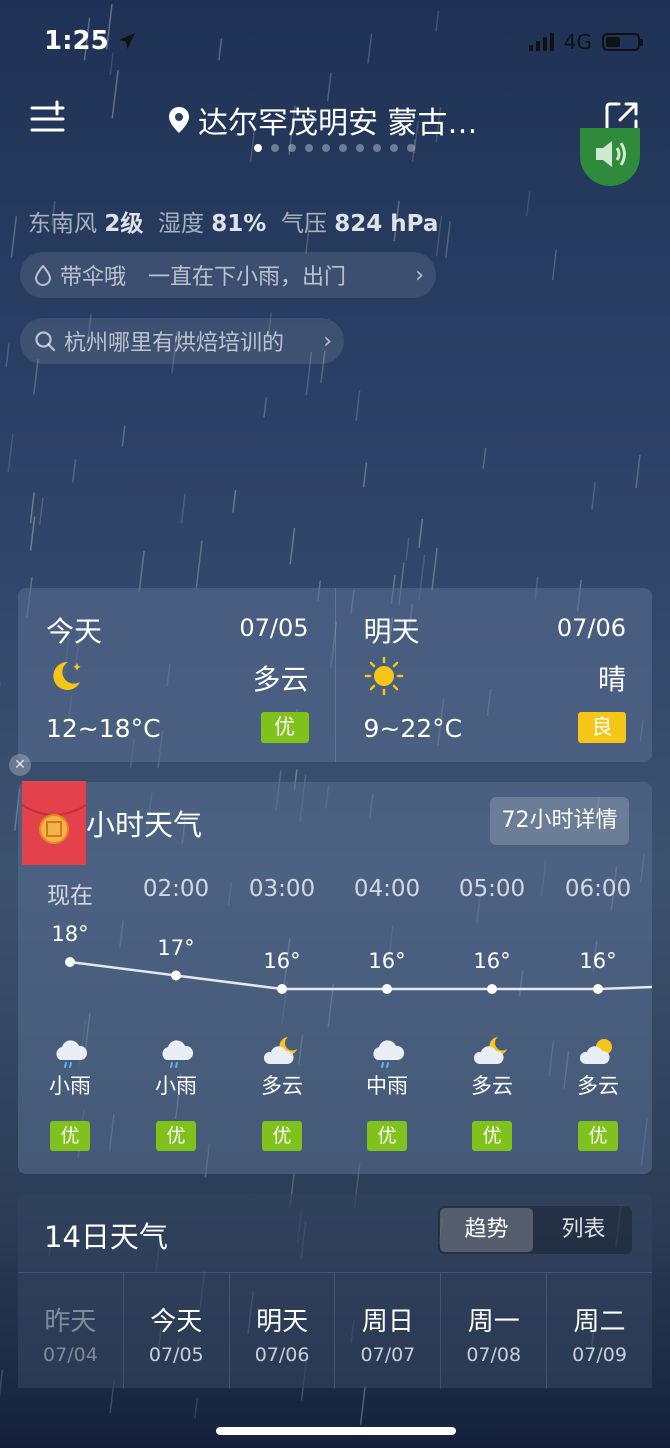  I want to click on search-icon, so click(45, 341).